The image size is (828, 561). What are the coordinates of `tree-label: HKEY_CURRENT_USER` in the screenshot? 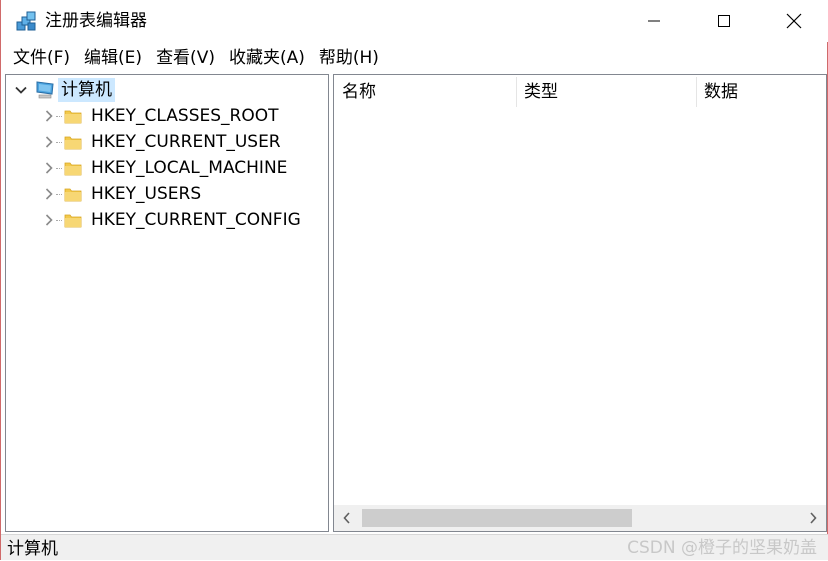 It's located at (186, 142).